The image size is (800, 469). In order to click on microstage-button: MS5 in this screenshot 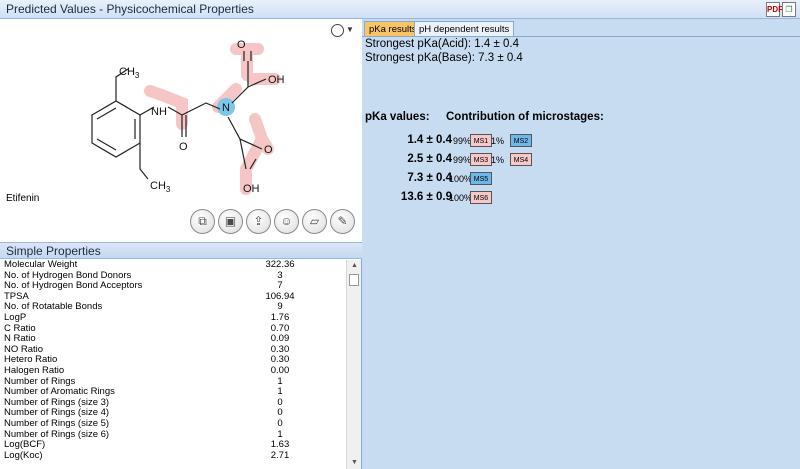, I will do `click(481, 178)`.